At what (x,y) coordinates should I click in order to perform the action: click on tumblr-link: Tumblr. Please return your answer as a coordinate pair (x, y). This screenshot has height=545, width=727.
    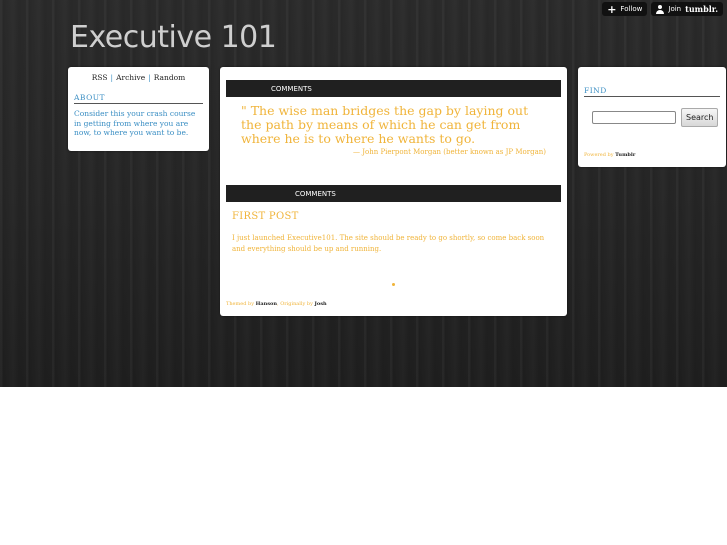
    Looking at the image, I should click on (625, 155).